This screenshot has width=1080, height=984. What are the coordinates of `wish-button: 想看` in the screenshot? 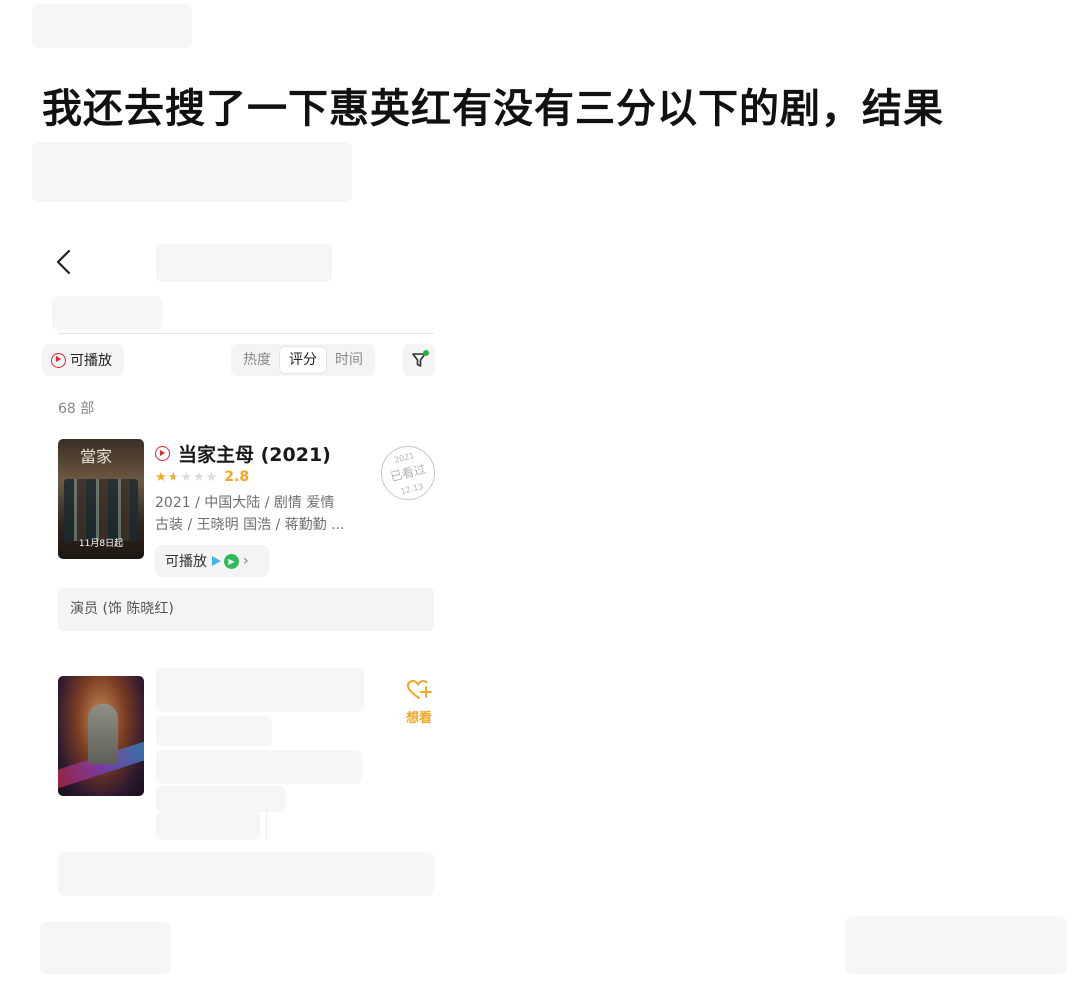 It's located at (419, 704).